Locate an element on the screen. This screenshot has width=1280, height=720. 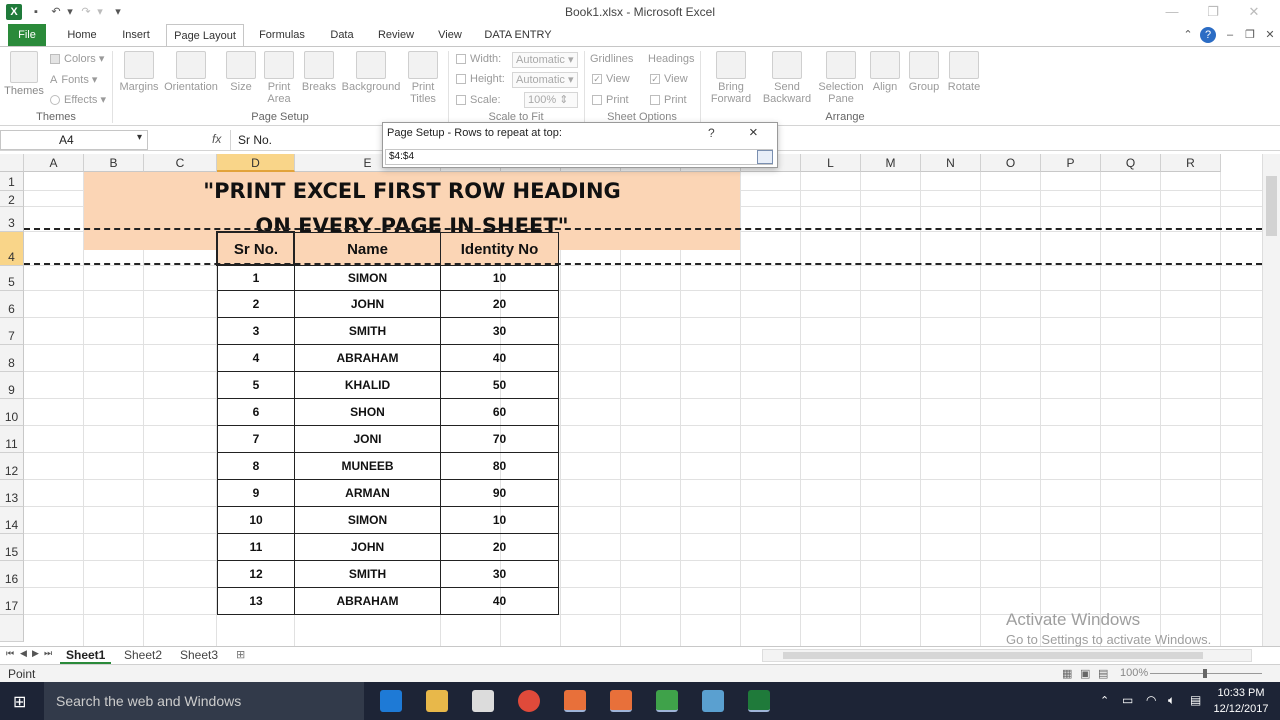
table-cell: KHALID is located at coordinates (368, 385).